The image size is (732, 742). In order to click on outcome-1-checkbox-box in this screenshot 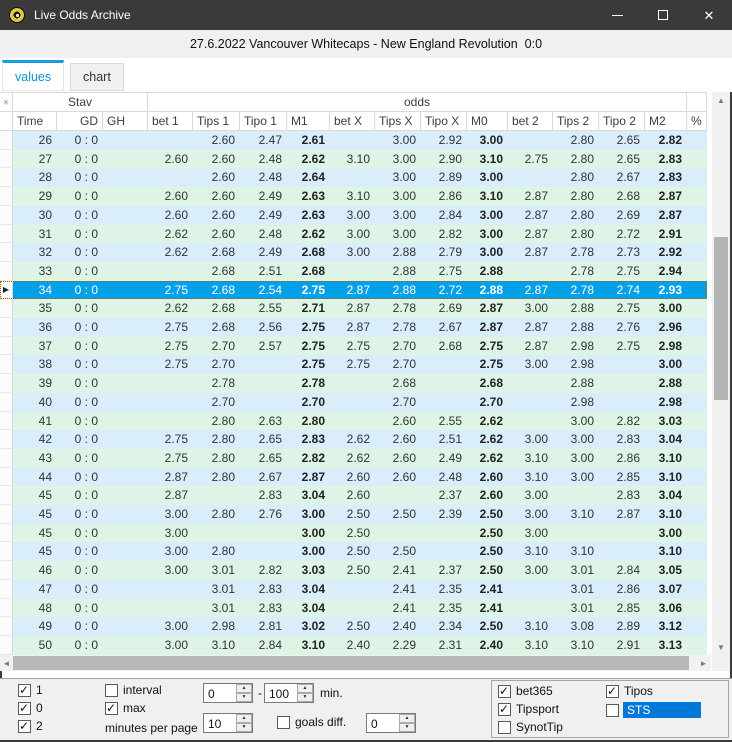, I will do `click(24, 690)`.